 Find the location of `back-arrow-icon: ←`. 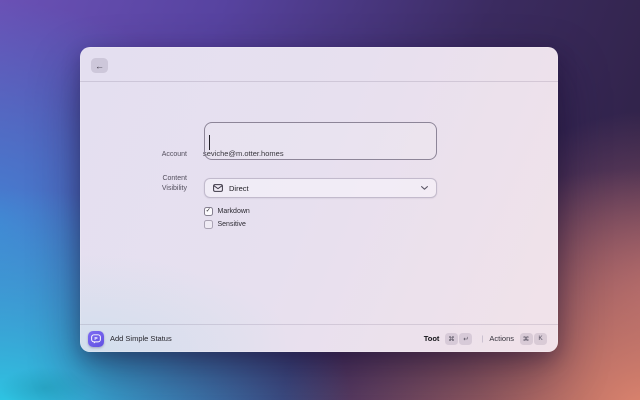

back-arrow-icon: ← is located at coordinates (99, 65).